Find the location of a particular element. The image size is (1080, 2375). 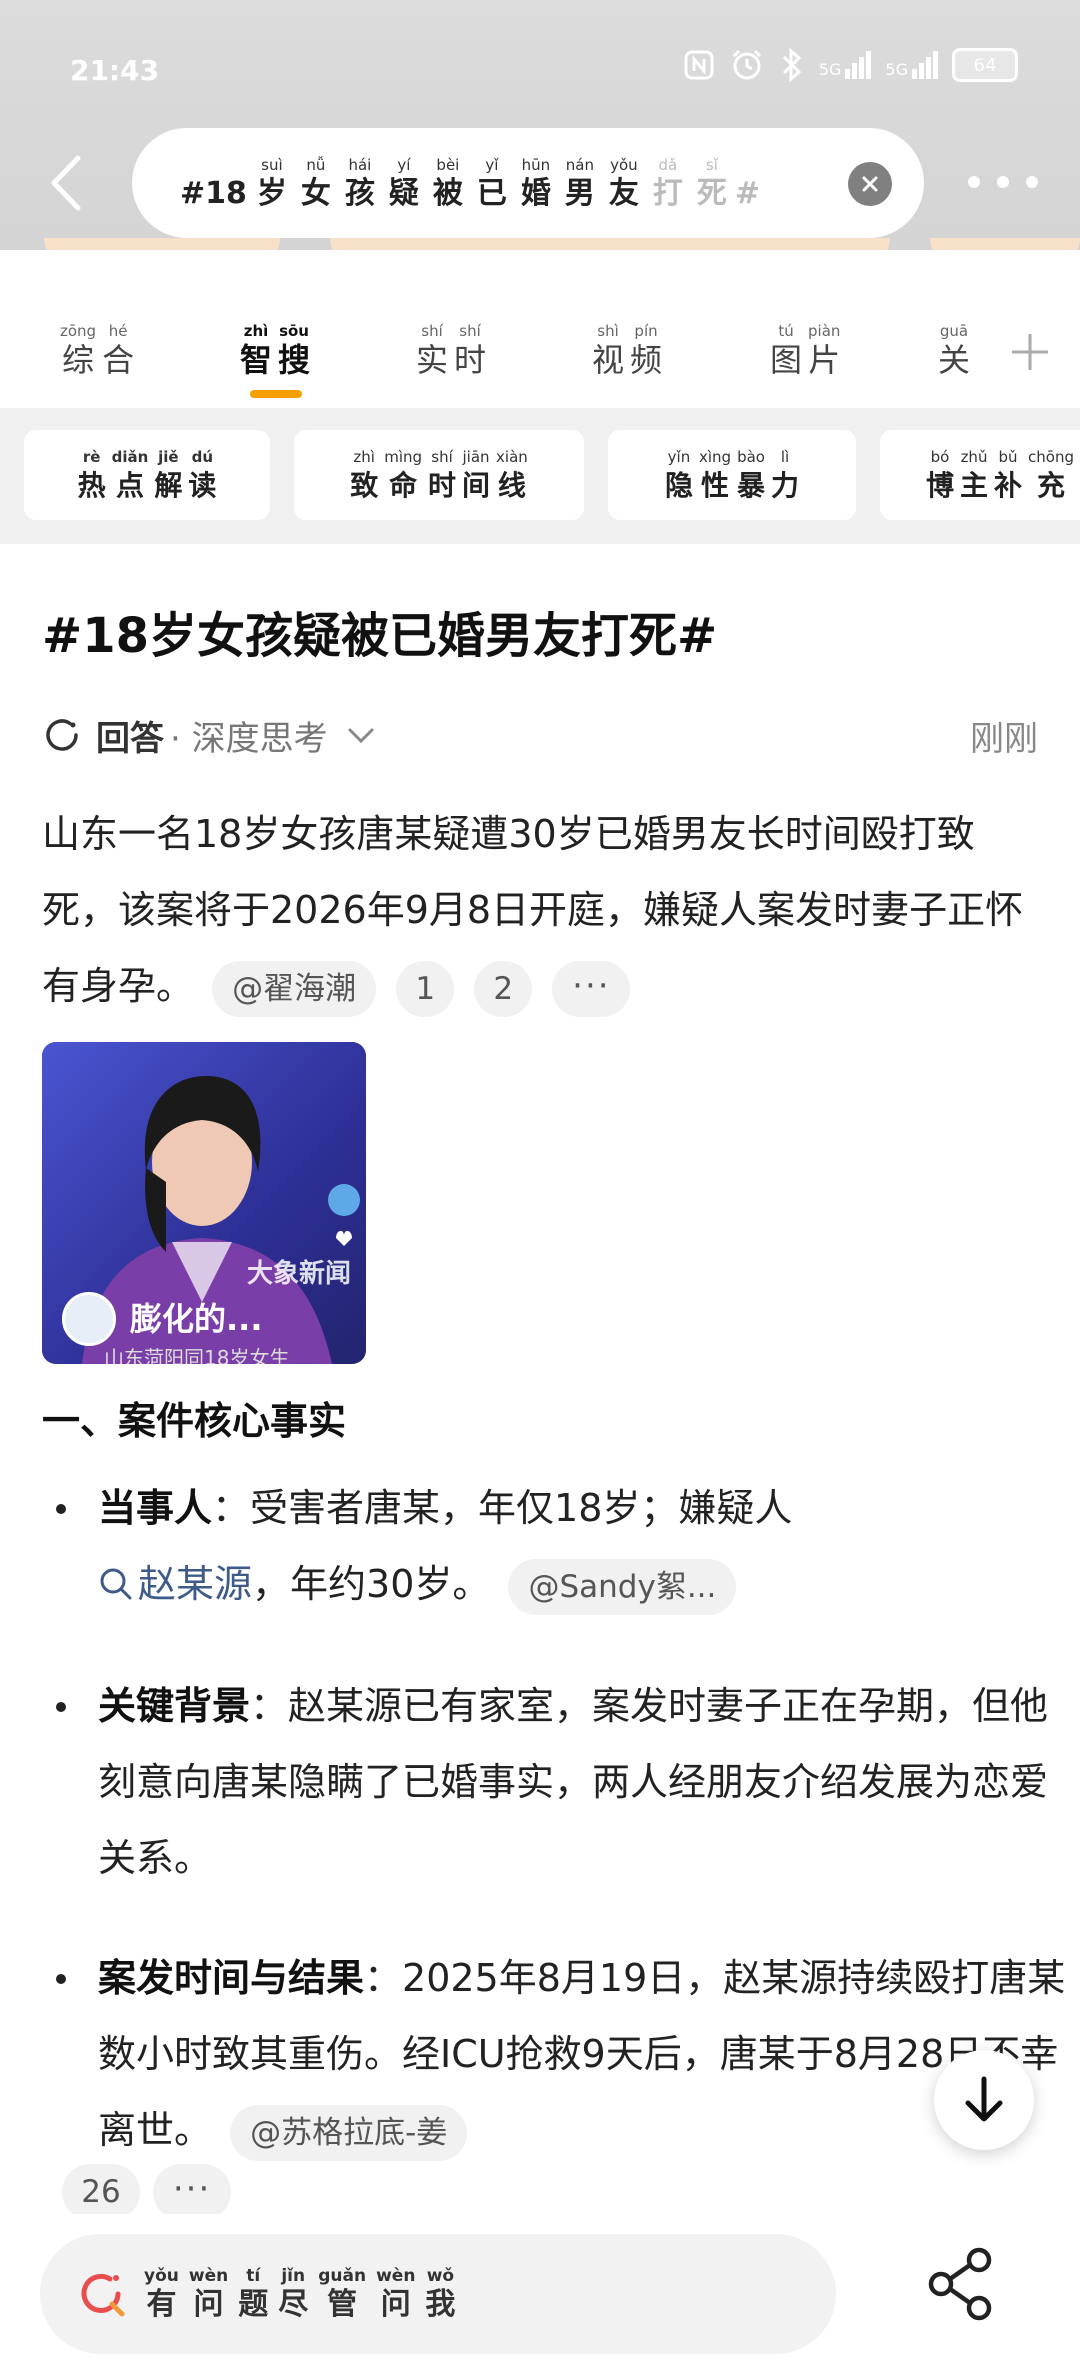

tab-char: piàn 片 is located at coordinates (824, 349).